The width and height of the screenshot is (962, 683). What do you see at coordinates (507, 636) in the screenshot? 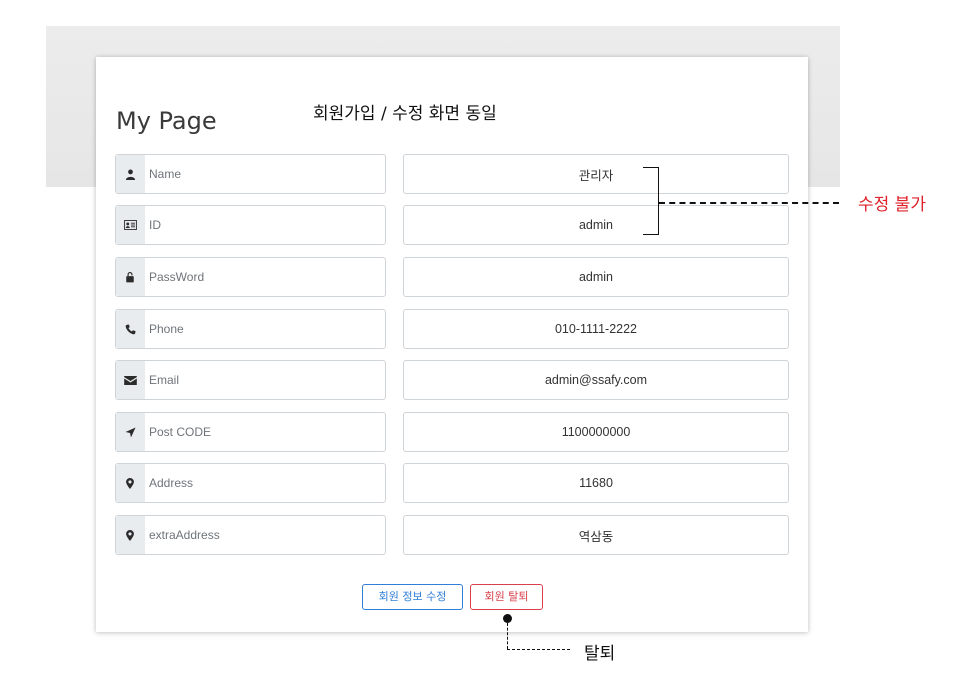
I see `withdraw-pointer-line-vertical` at bounding box center [507, 636].